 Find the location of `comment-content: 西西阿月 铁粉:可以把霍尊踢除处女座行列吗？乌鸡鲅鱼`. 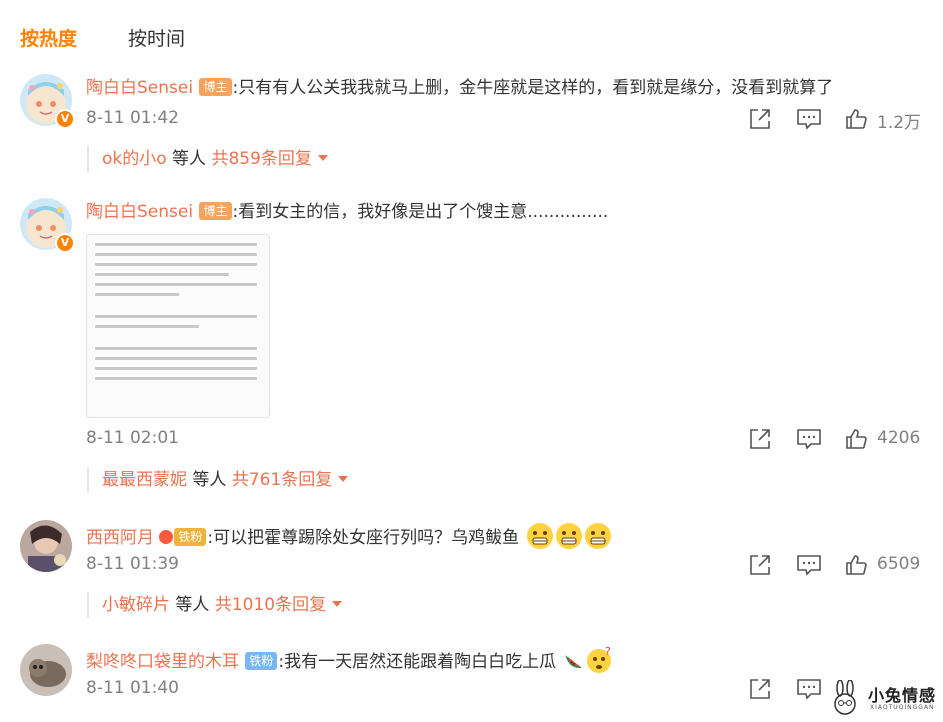

comment-content: 西西阿月 铁粉:可以把霍尊踢除处女座行列吗？乌鸡鲅鱼 is located at coordinates (349, 536).